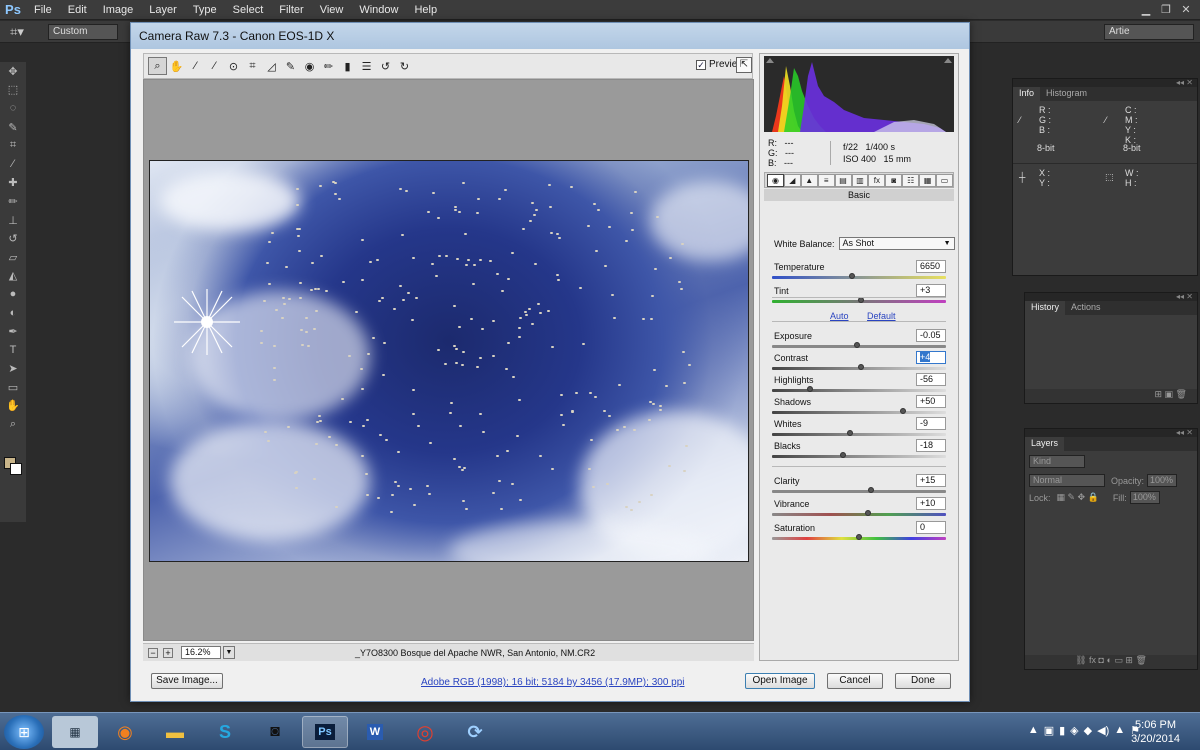 The image size is (1200, 750). Describe the element at coordinates (195, 66) in the screenshot. I see `white-balance-tool-icon: ⁄` at that location.